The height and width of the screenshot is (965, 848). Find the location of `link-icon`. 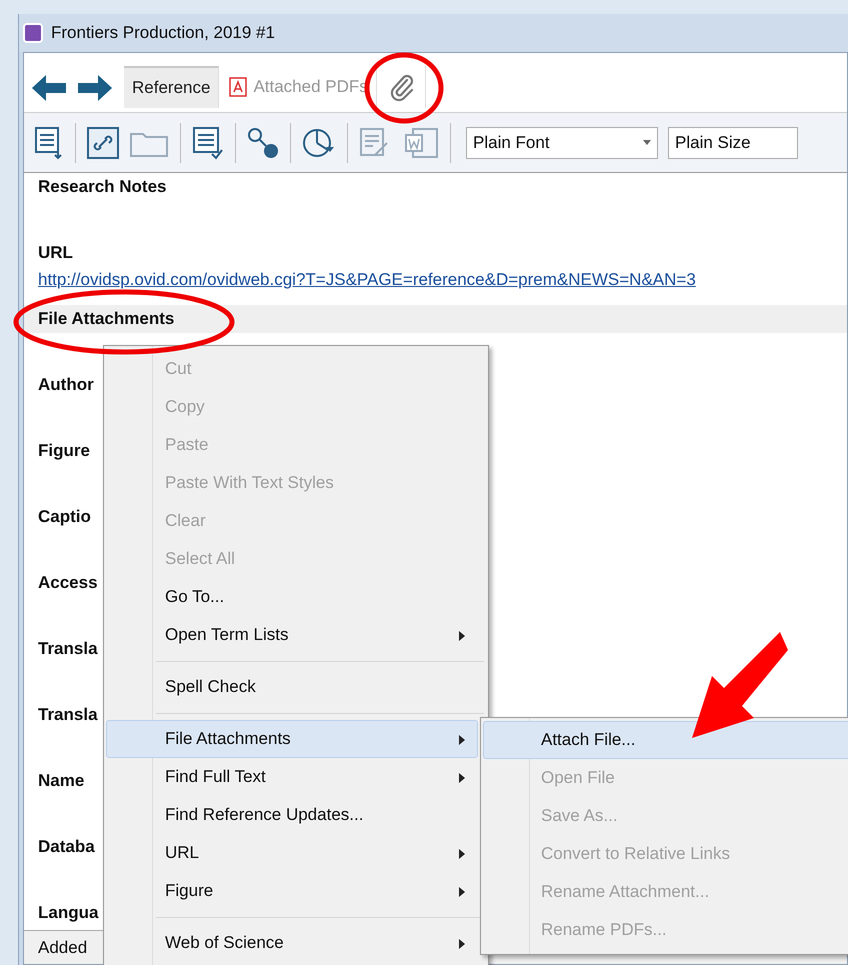

link-icon is located at coordinates (103, 142).